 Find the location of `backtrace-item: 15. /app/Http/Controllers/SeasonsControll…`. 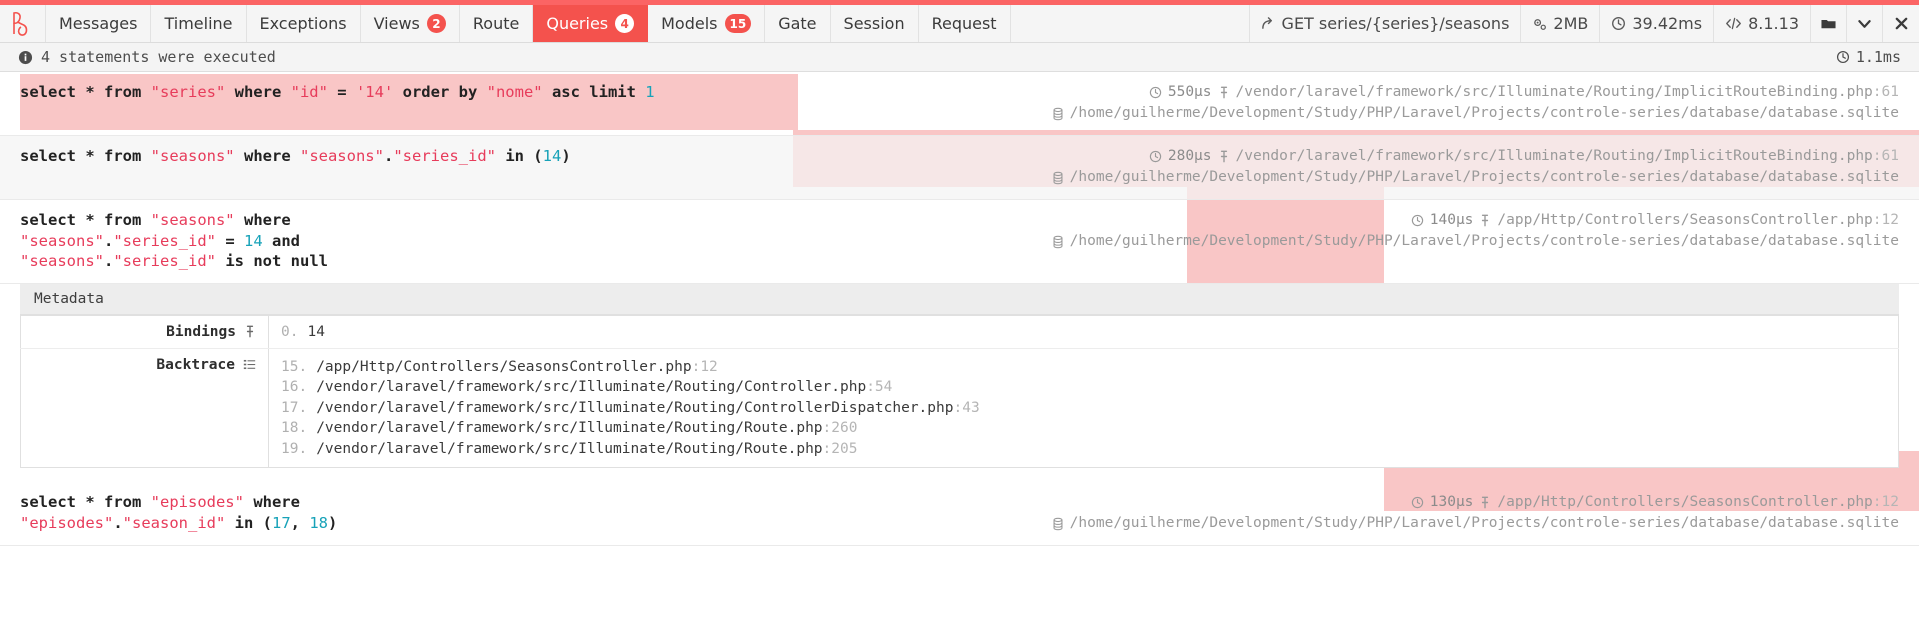

backtrace-item: 15. /app/Http/Controllers/SeasonsControll… is located at coordinates (1083, 367).